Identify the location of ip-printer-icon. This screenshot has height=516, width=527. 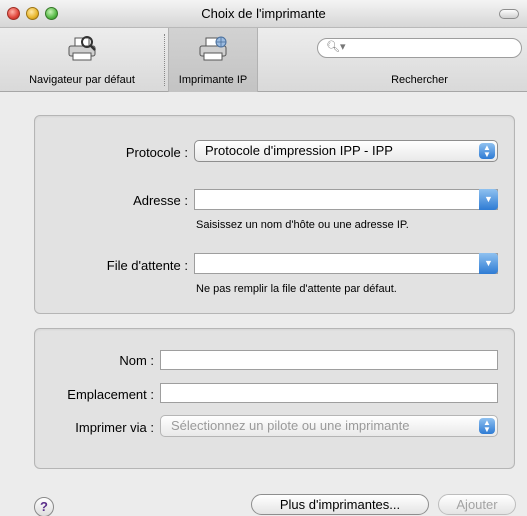
(213, 48).